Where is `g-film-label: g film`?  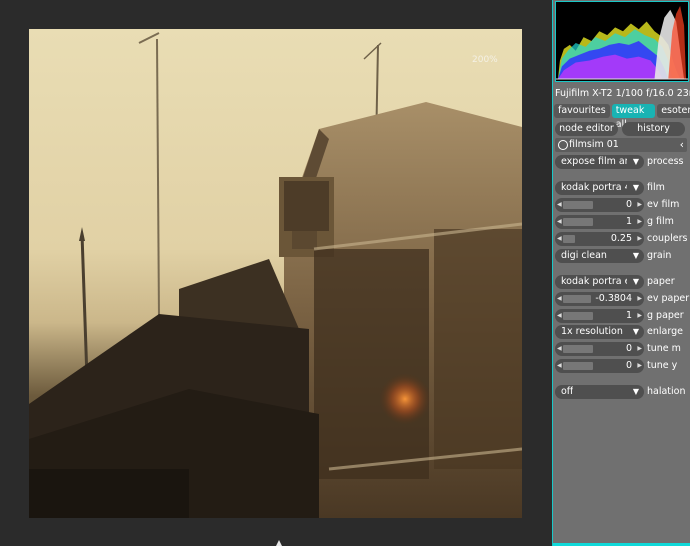
g-film-label: g film is located at coordinates (660, 221).